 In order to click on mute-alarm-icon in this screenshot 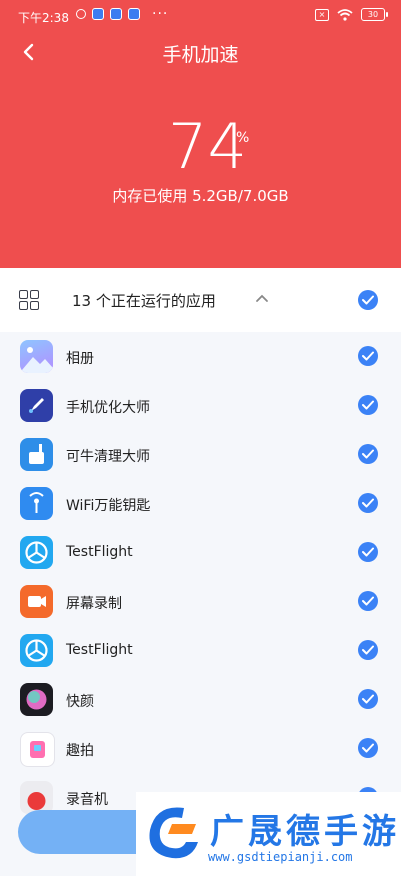, I will do `click(81, 14)`.